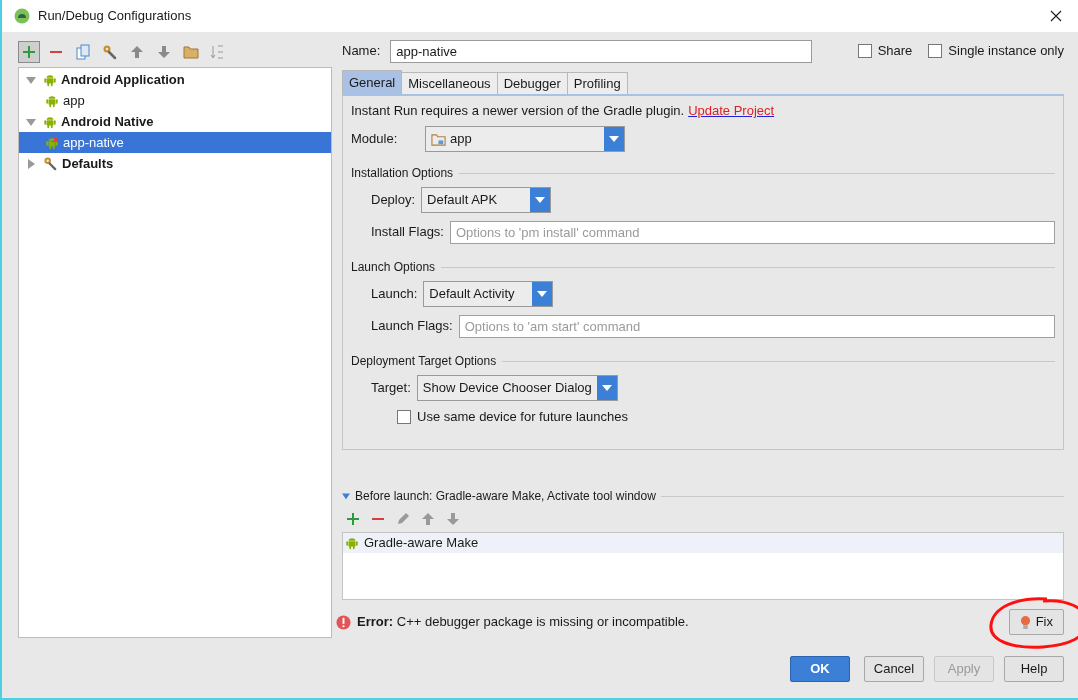  What do you see at coordinates (522, 417) in the screenshot?
I see `checkbox-label: Use same device for future launches` at bounding box center [522, 417].